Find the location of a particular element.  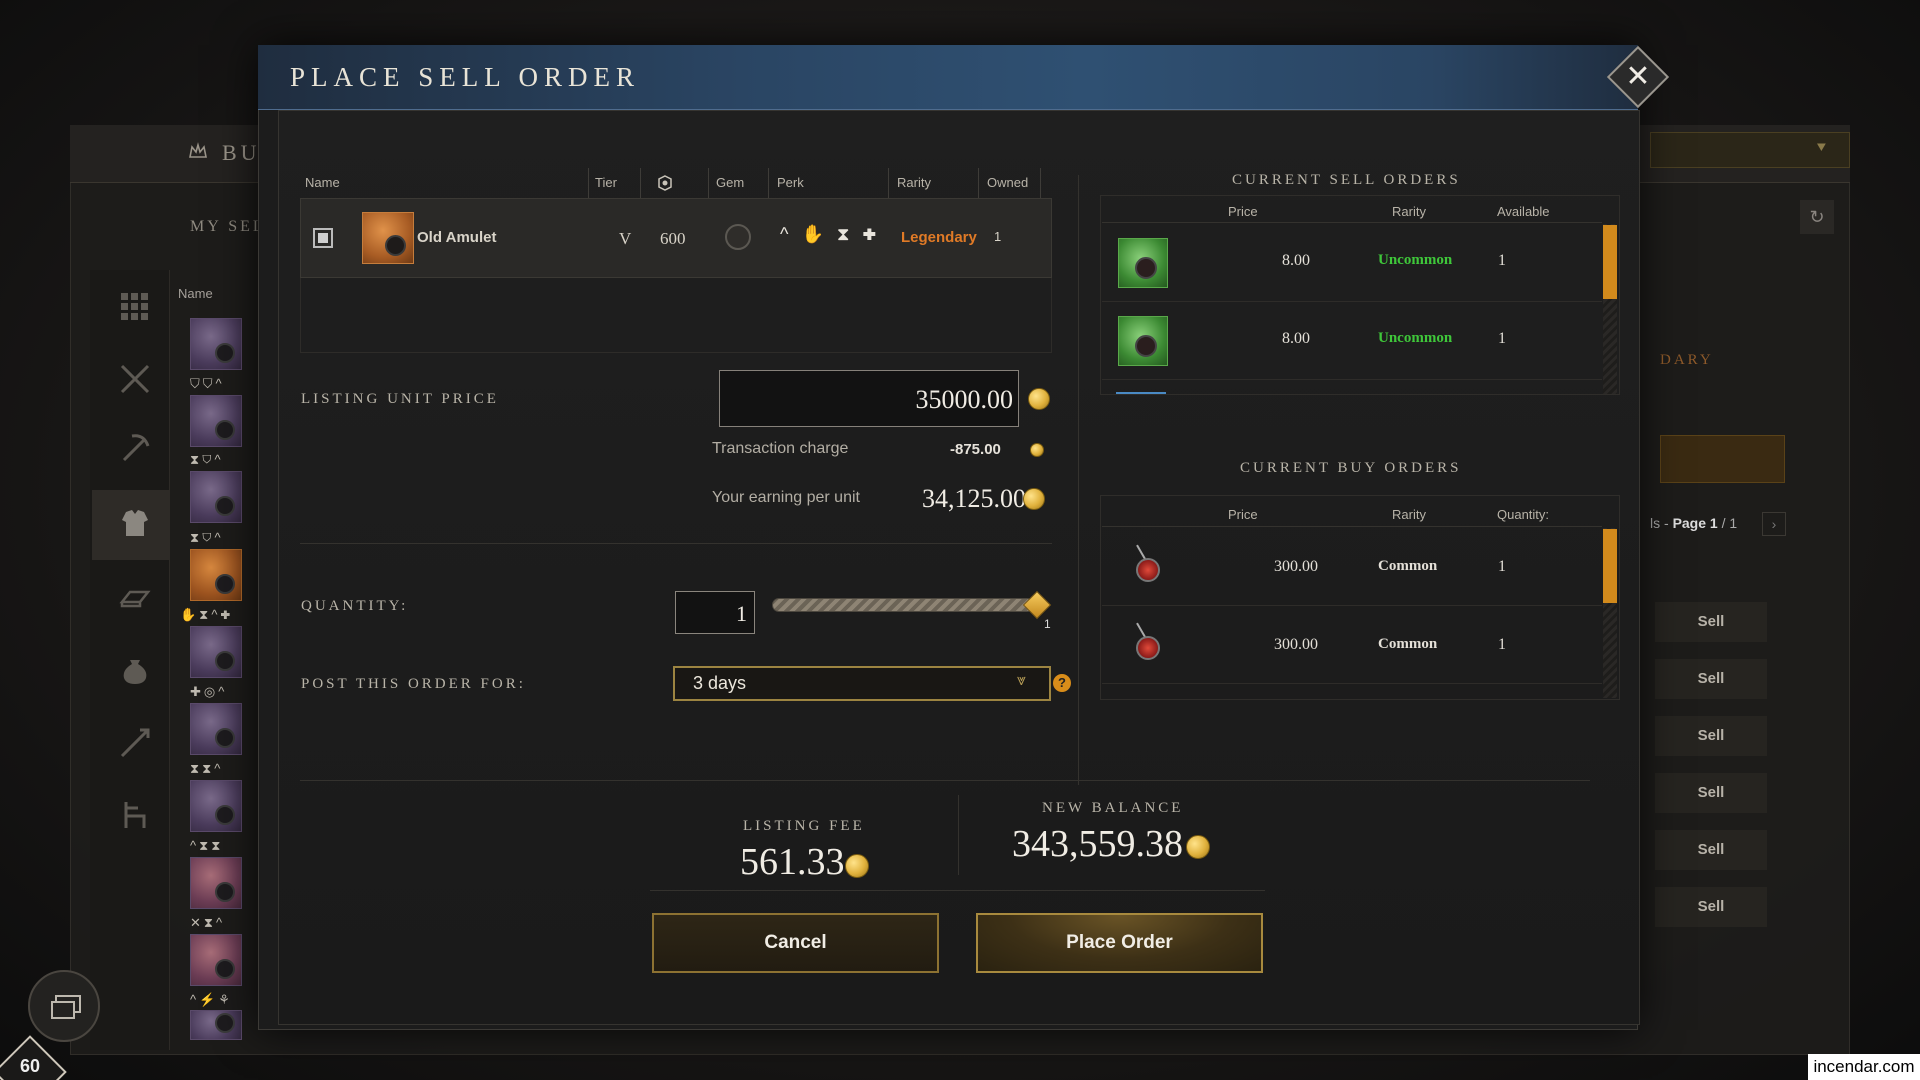

new-balance-value: 343,559.38 is located at coordinates (1097, 844).